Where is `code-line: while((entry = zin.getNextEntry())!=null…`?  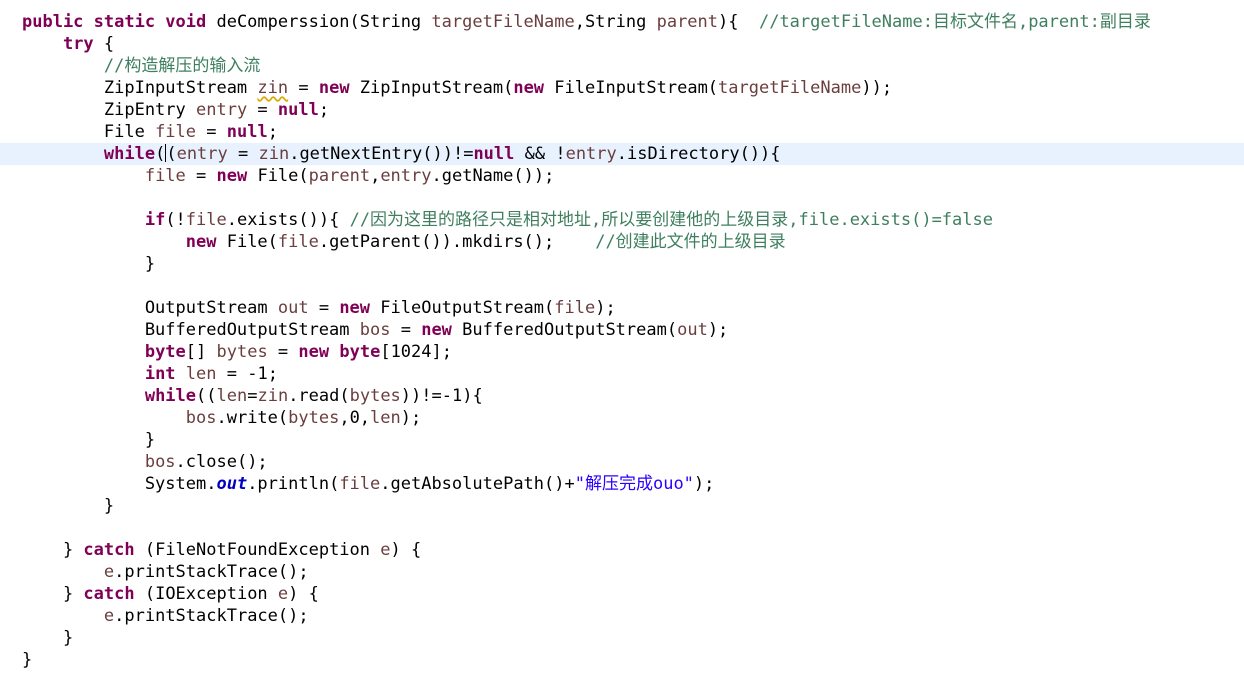
code-line: while((entry = zin.getNextEntry())!=null… is located at coordinates (622, 154).